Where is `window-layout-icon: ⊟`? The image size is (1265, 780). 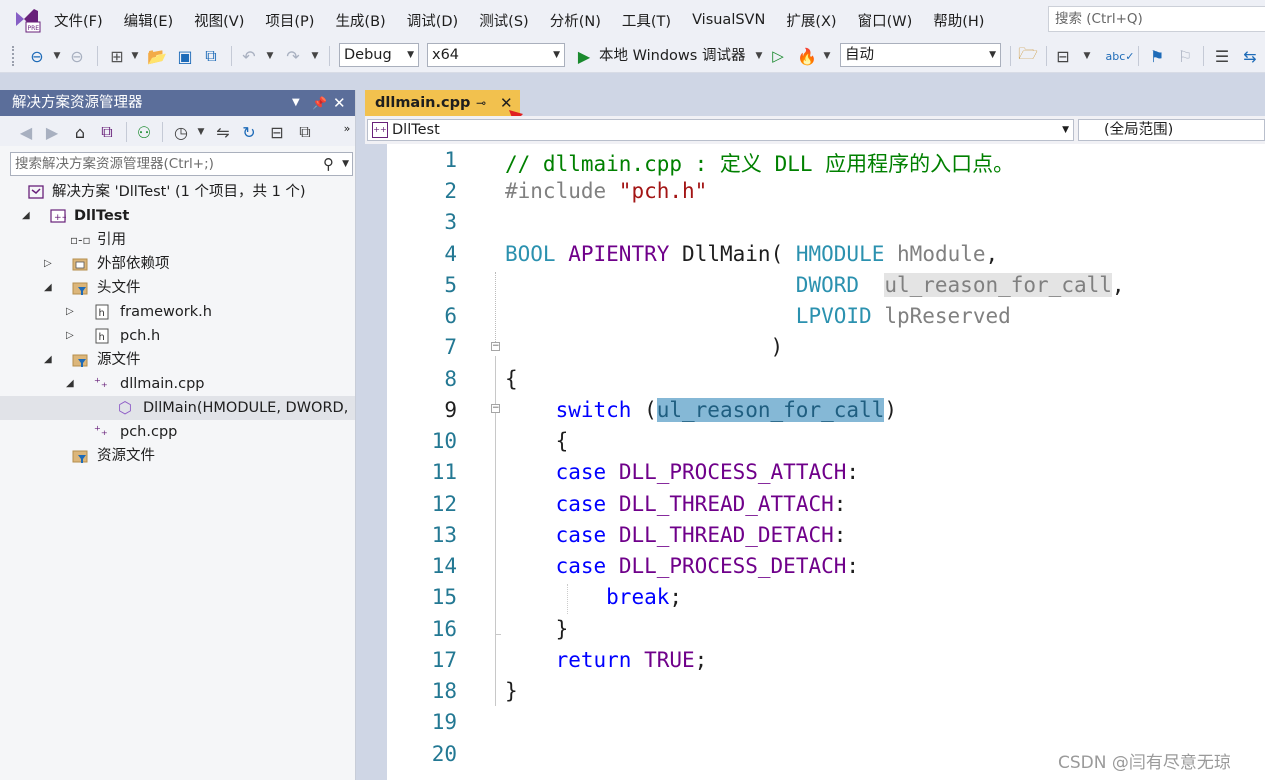 window-layout-icon: ⊟ is located at coordinates (1063, 56).